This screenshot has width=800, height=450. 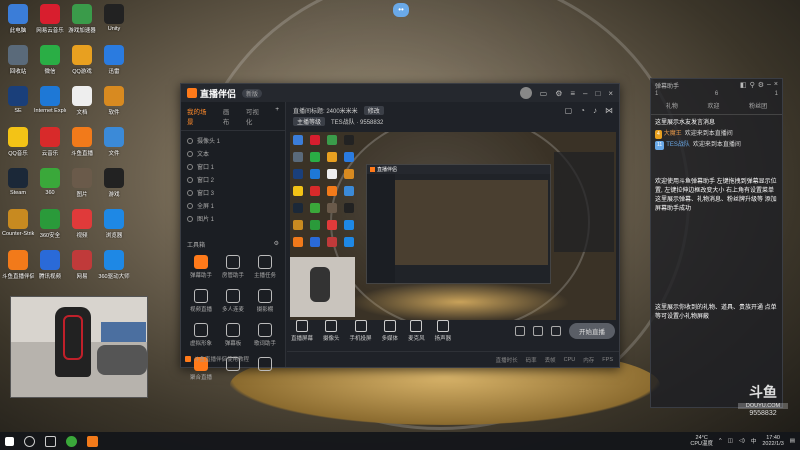 I want to click on desktop-icon: 文件, so click(x=114, y=142).